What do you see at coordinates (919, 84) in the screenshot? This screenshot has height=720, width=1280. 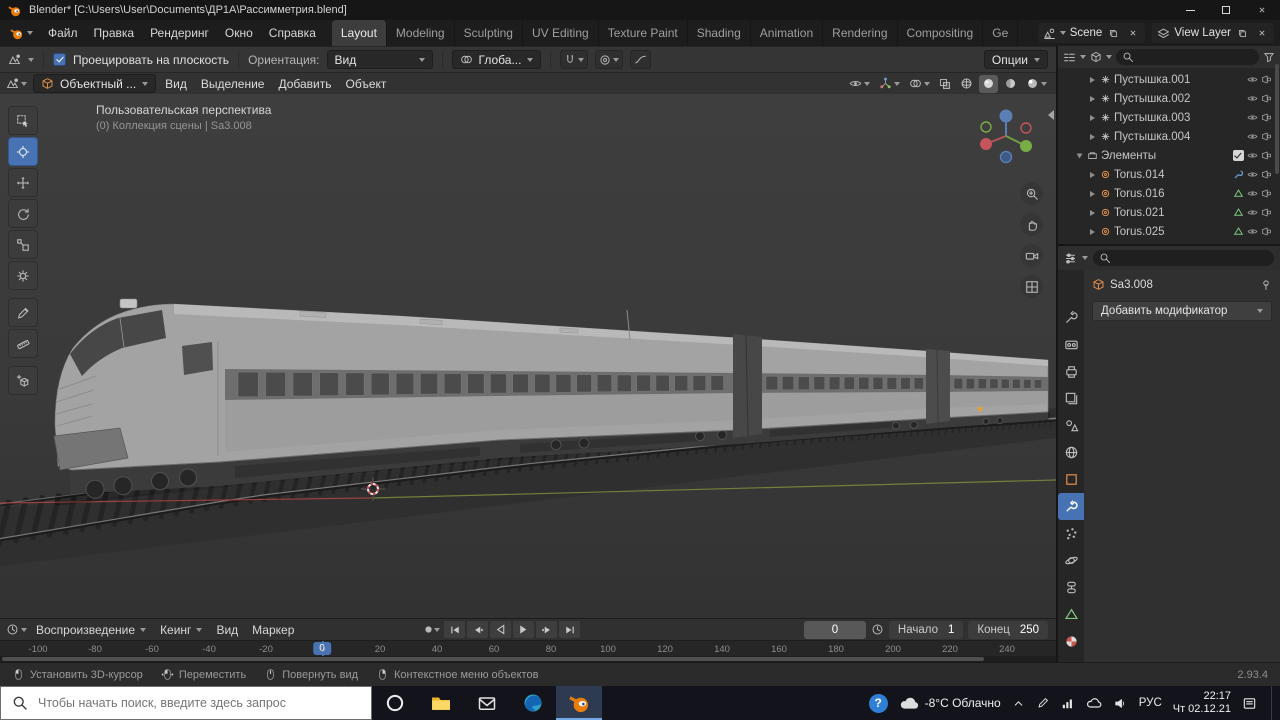 I see `overlays-dropdown` at bounding box center [919, 84].